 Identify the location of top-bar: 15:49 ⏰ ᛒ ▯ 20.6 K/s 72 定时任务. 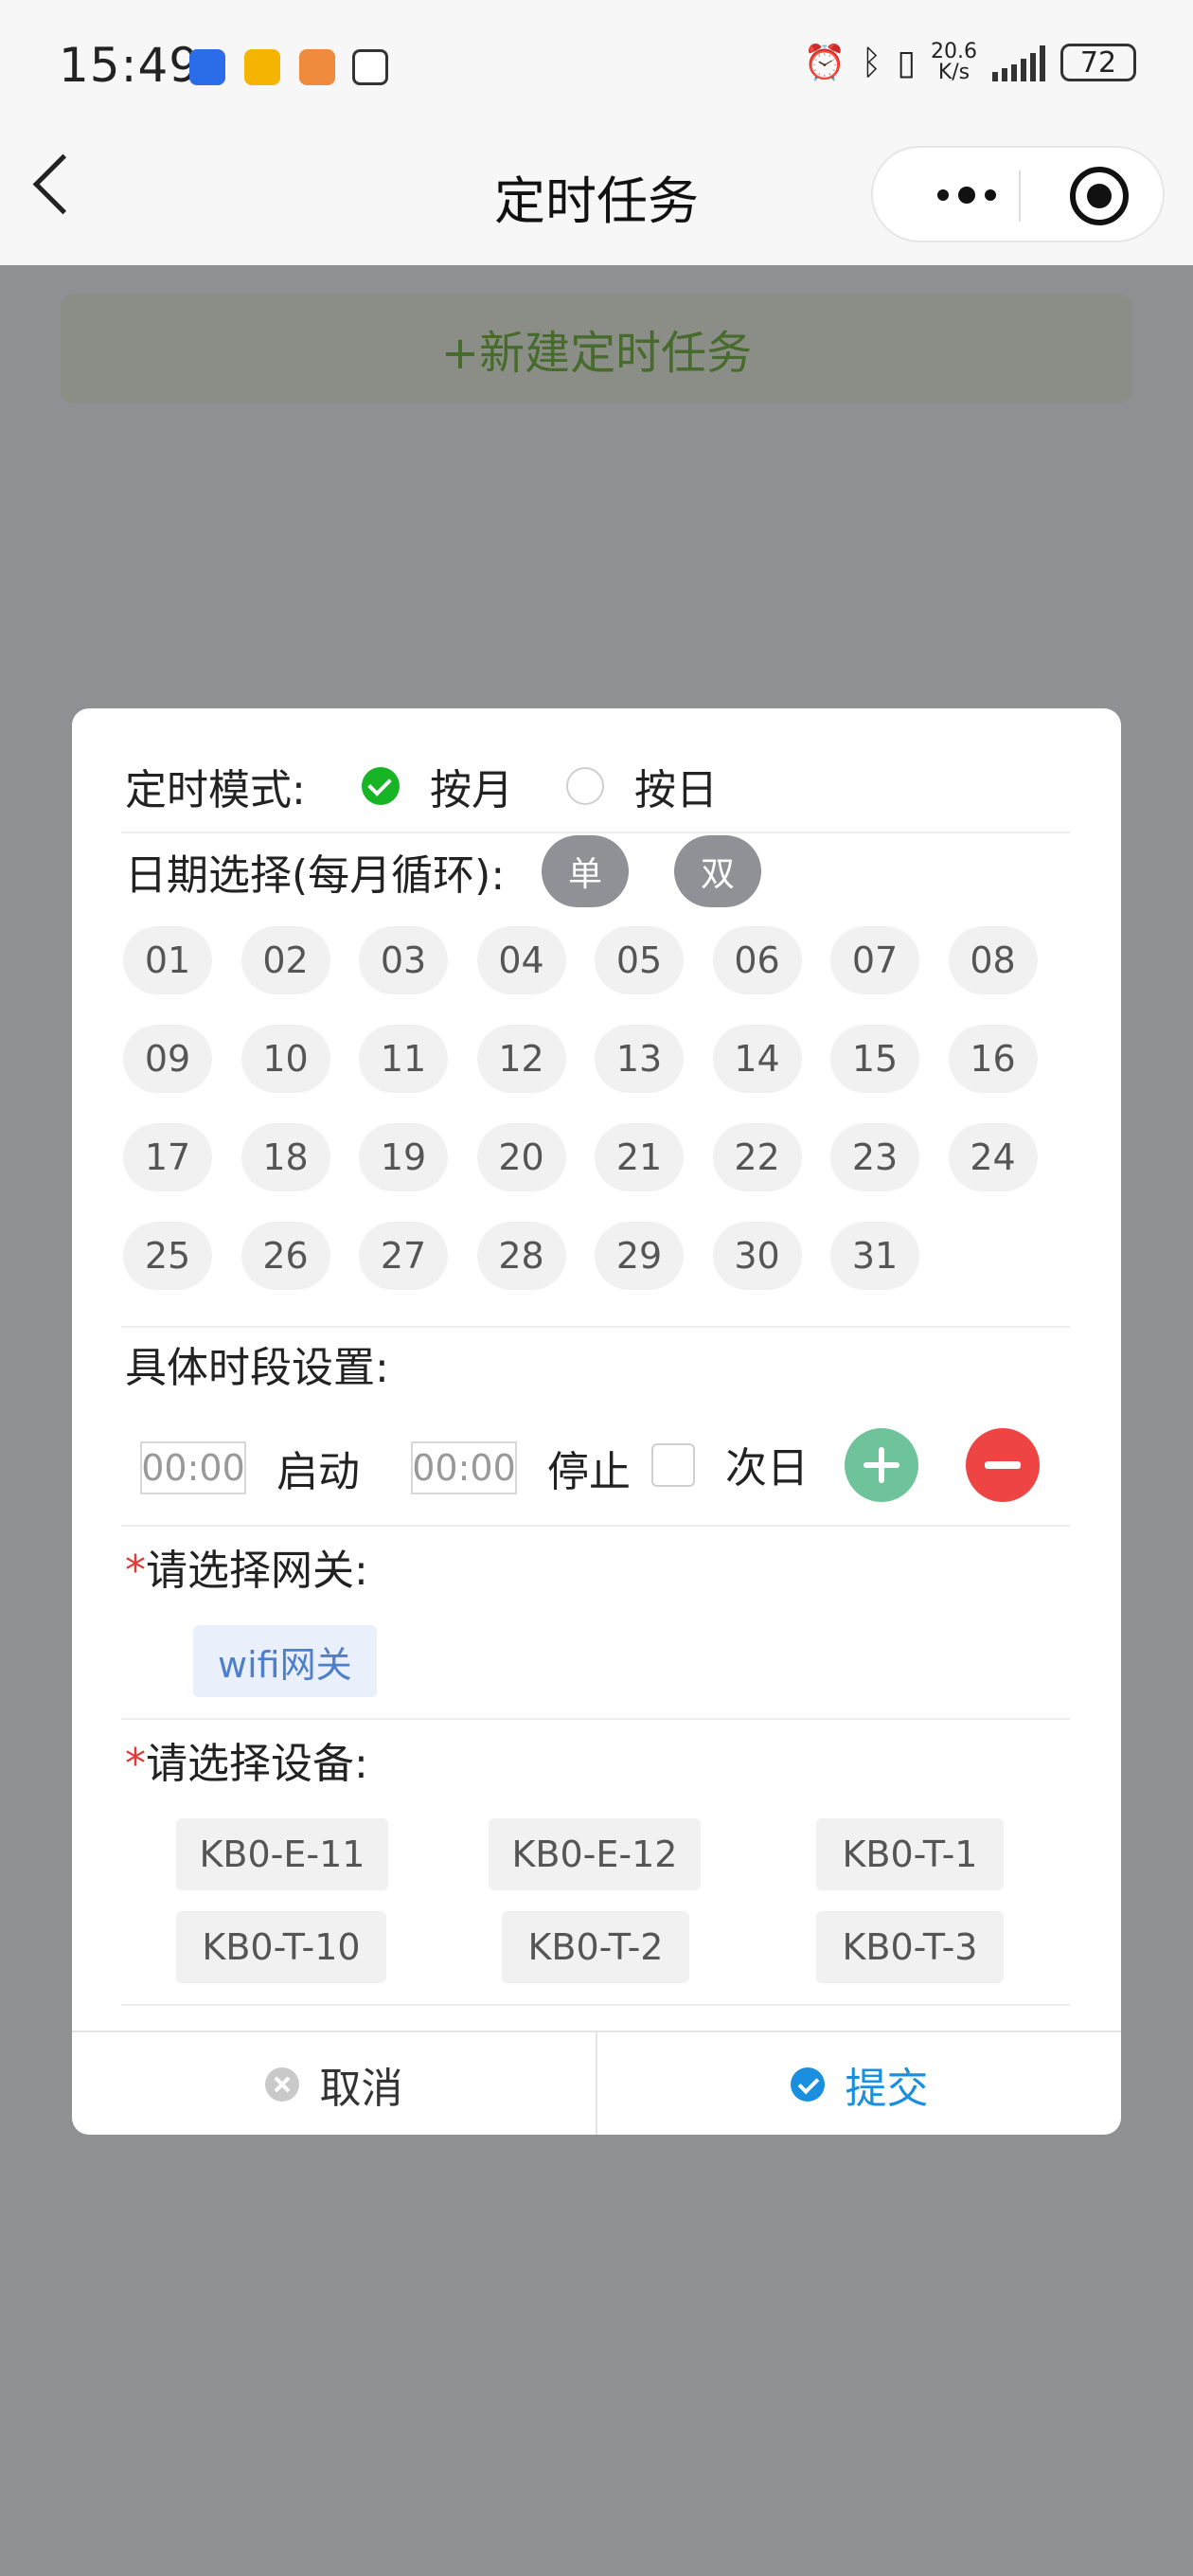
(596, 132).